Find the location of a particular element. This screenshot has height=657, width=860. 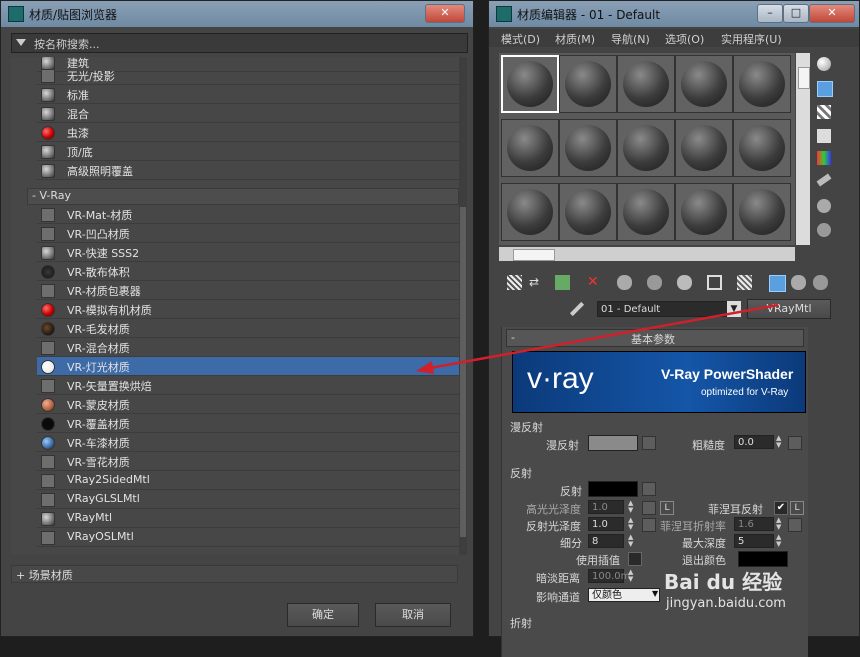

roughness-field: 0.0 is located at coordinates (754, 442).